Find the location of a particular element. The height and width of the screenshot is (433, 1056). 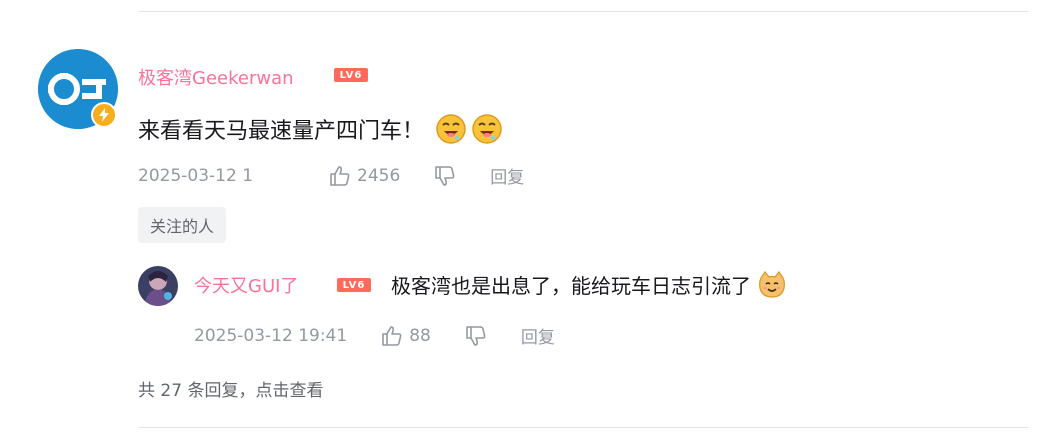

reply-level-badge: LV6 is located at coordinates (354, 285).